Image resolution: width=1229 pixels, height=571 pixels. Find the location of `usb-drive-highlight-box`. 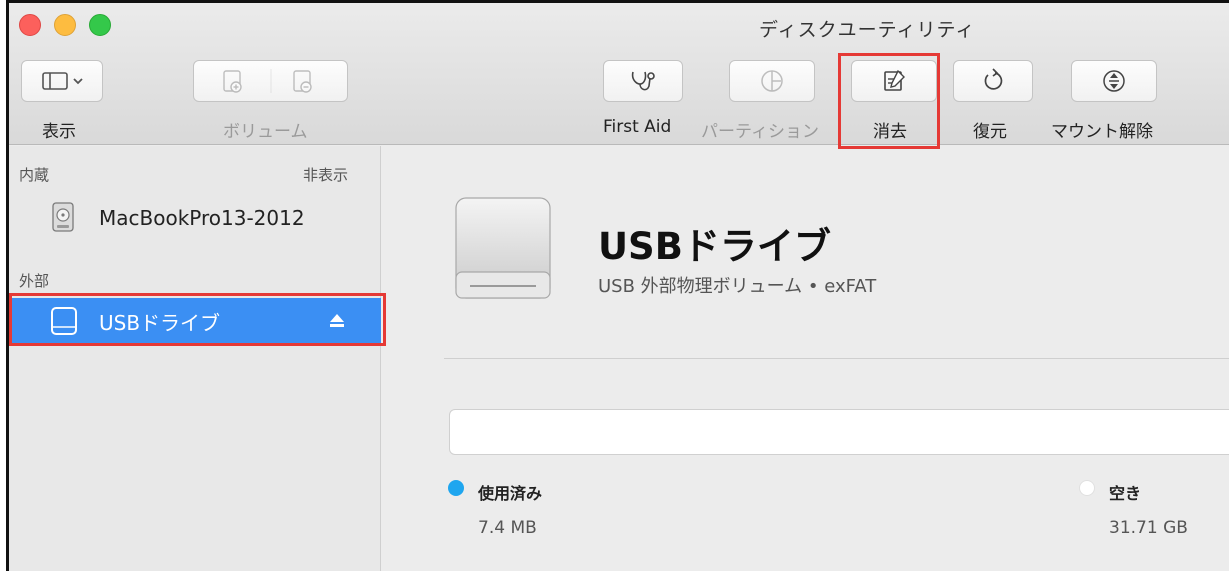

usb-drive-highlight-box is located at coordinates (197, 319).